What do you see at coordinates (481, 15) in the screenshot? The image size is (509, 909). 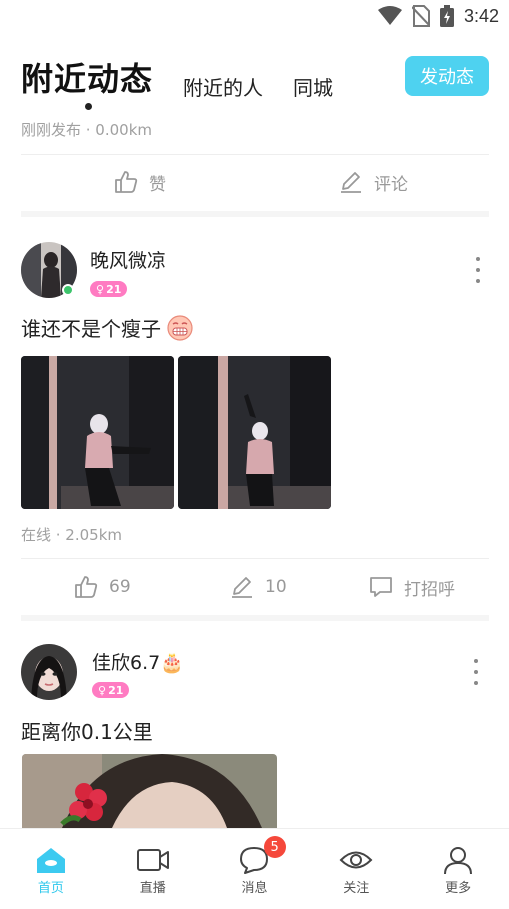 I see `clock-time: 3:42` at bounding box center [481, 15].